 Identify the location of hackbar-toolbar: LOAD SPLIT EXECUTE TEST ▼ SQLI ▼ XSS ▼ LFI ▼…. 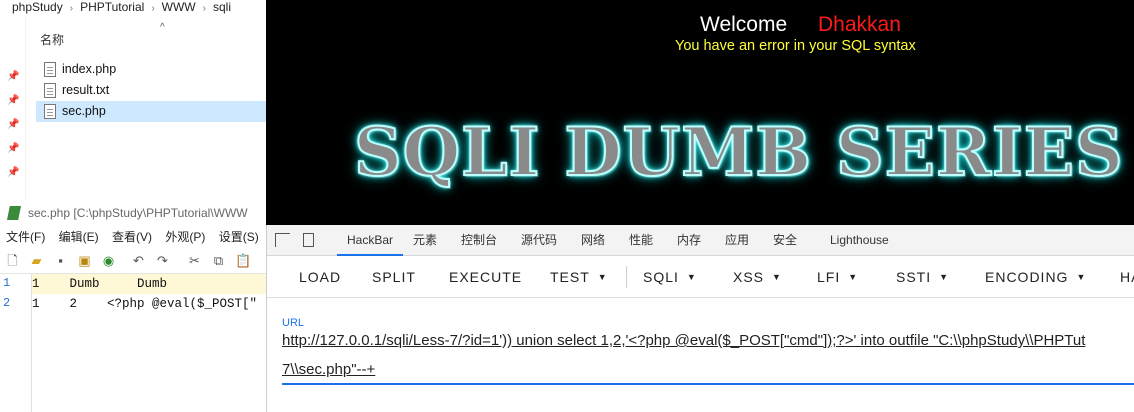
(700, 277).